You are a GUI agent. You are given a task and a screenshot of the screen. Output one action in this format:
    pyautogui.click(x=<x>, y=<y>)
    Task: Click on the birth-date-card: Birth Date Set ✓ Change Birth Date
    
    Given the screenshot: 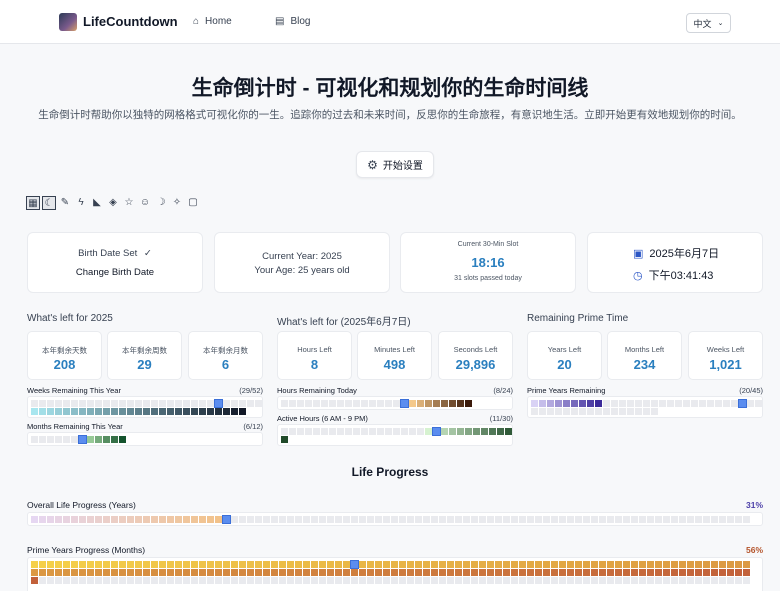 What is the action you would take?
    pyautogui.click(x=115, y=262)
    